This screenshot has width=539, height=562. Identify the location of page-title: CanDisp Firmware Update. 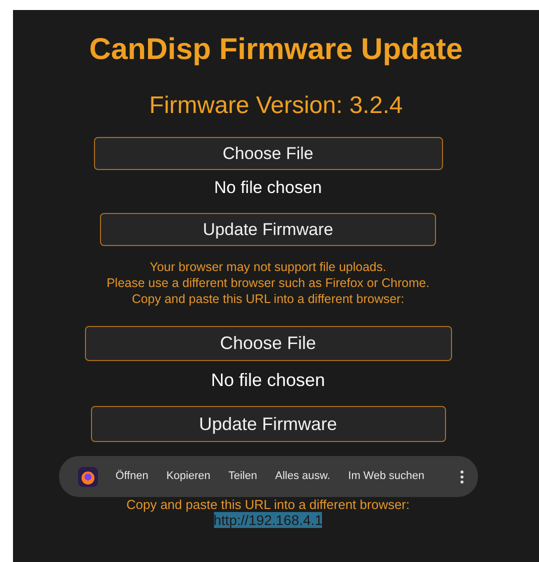
(276, 50).